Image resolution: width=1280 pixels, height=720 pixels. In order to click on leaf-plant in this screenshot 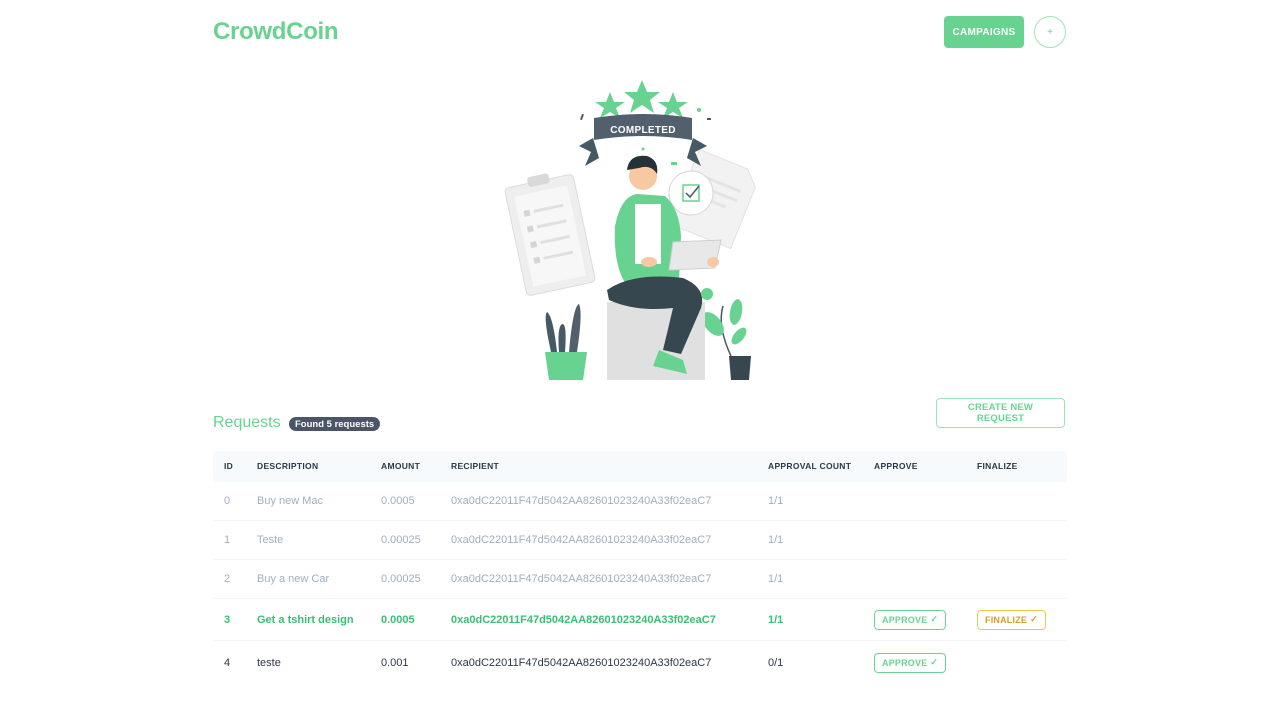, I will do `click(726, 339)`.